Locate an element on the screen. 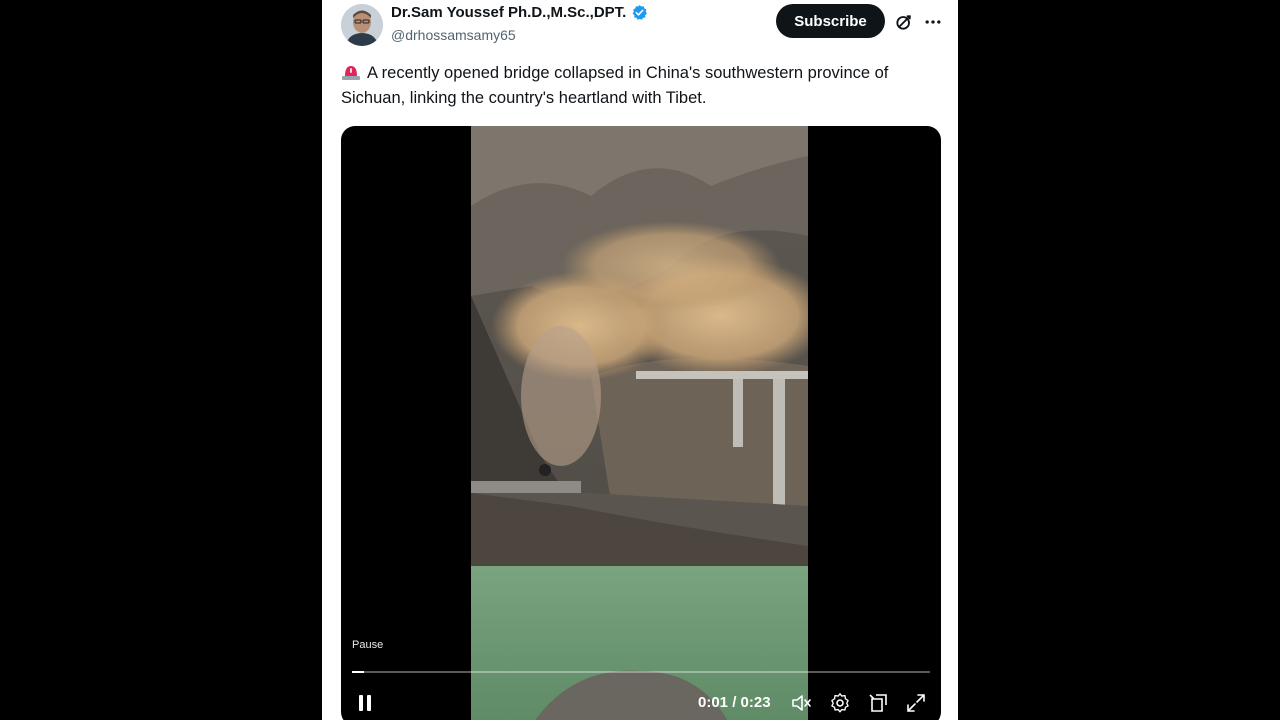  verified-badge-icon is located at coordinates (640, 12).